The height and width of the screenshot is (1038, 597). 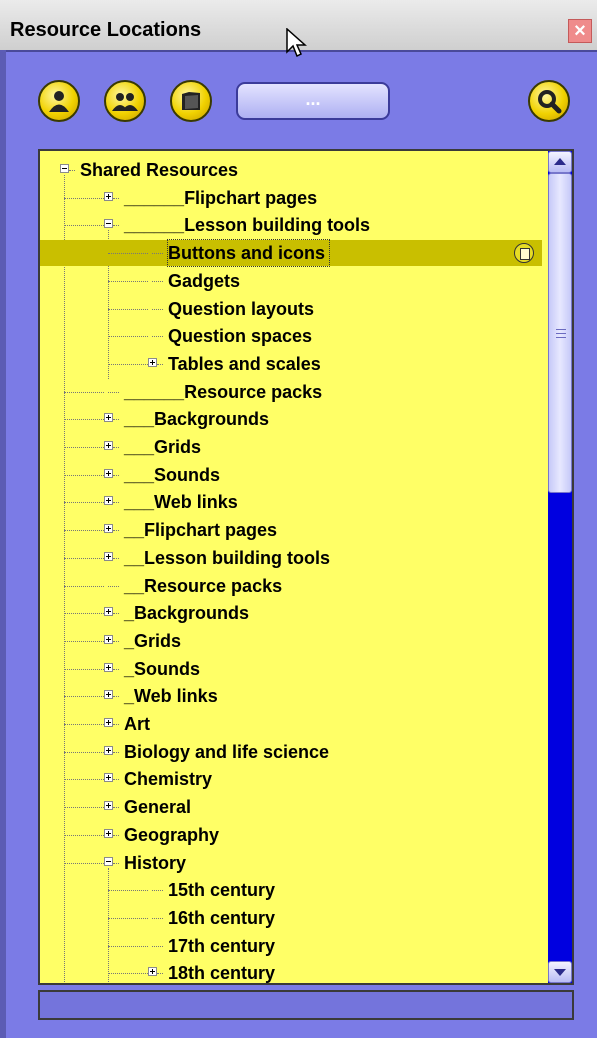 I want to click on shared-resources-button, so click(x=125, y=101).